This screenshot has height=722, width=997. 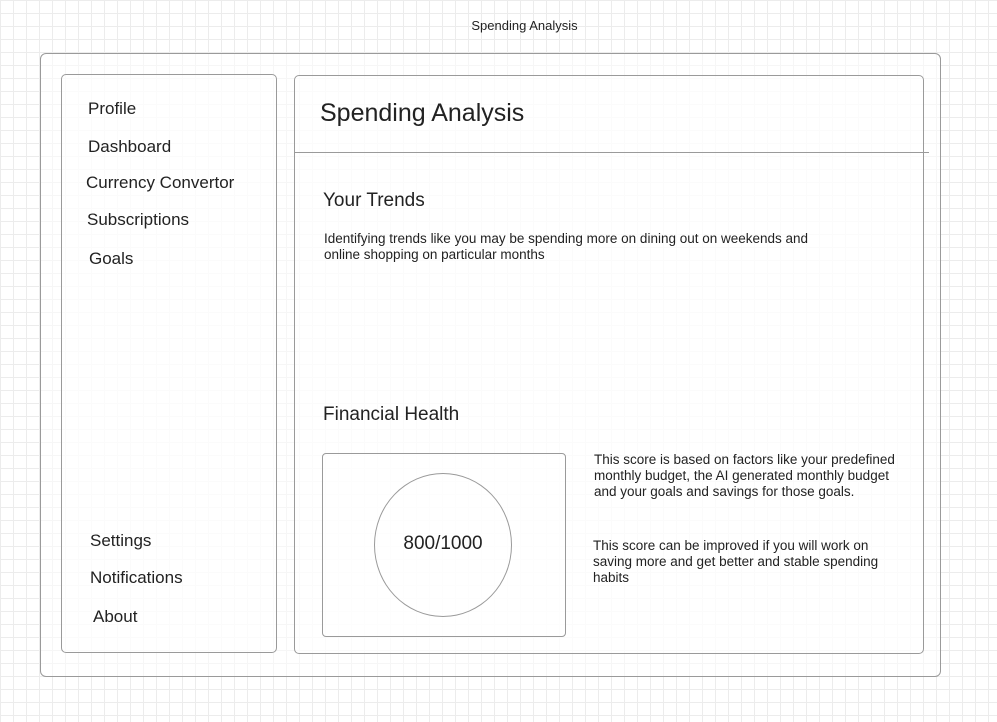 I want to click on sidebar-item-goals: Goals, so click(x=111, y=259).